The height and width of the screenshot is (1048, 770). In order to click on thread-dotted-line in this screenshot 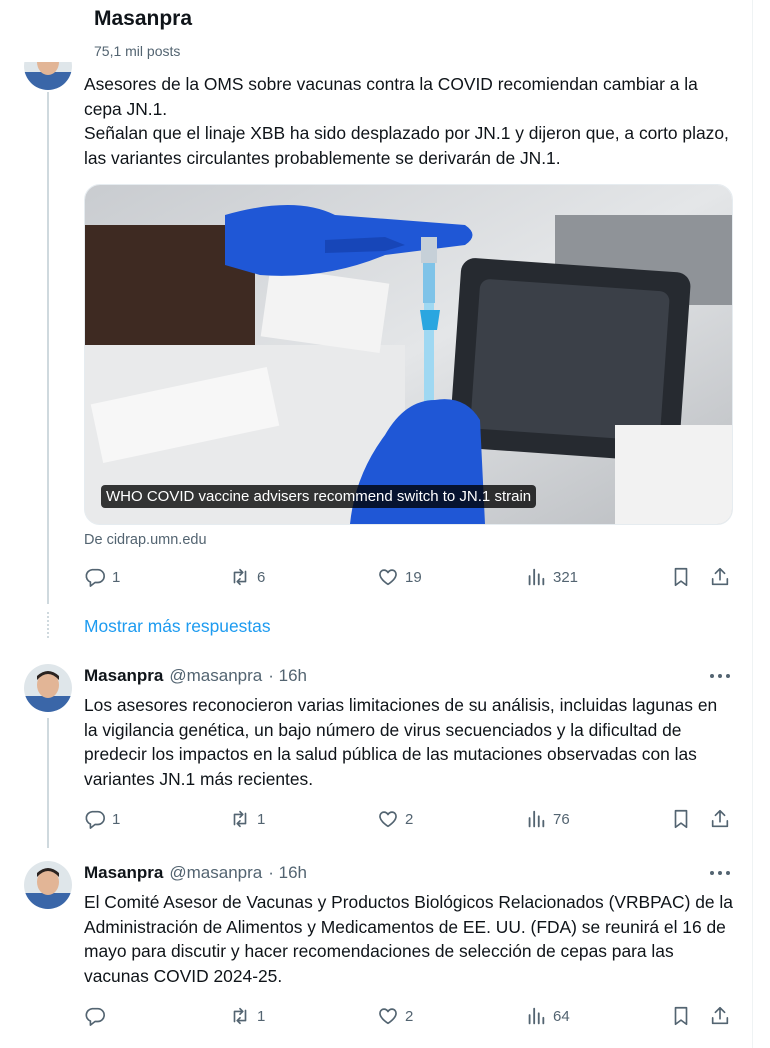, I will do `click(48, 625)`.